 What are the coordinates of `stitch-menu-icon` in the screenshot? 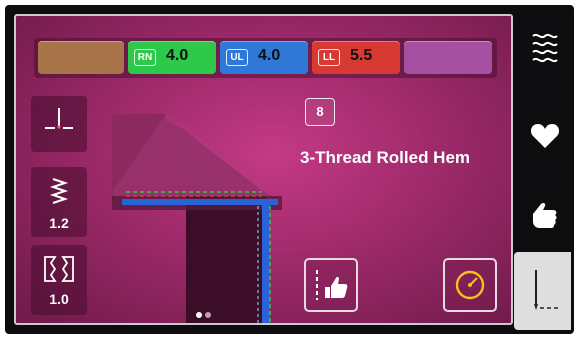 It's located at (545, 48).